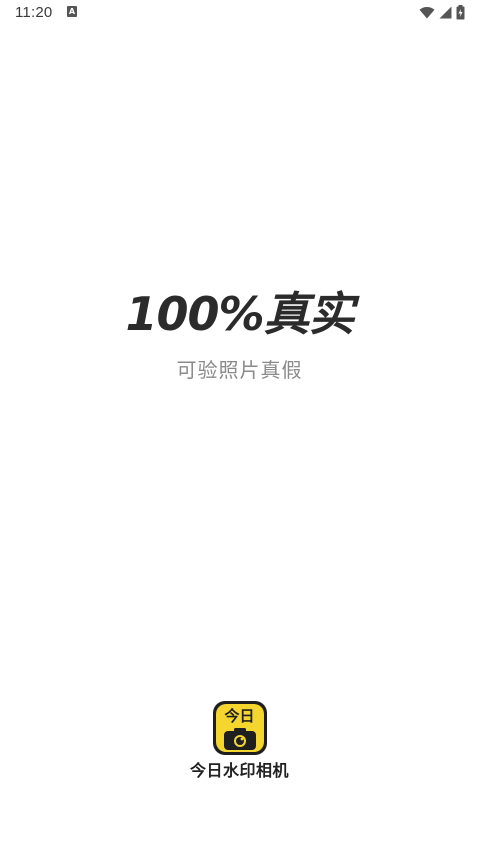  I want to click on camera-icon, so click(239, 739).